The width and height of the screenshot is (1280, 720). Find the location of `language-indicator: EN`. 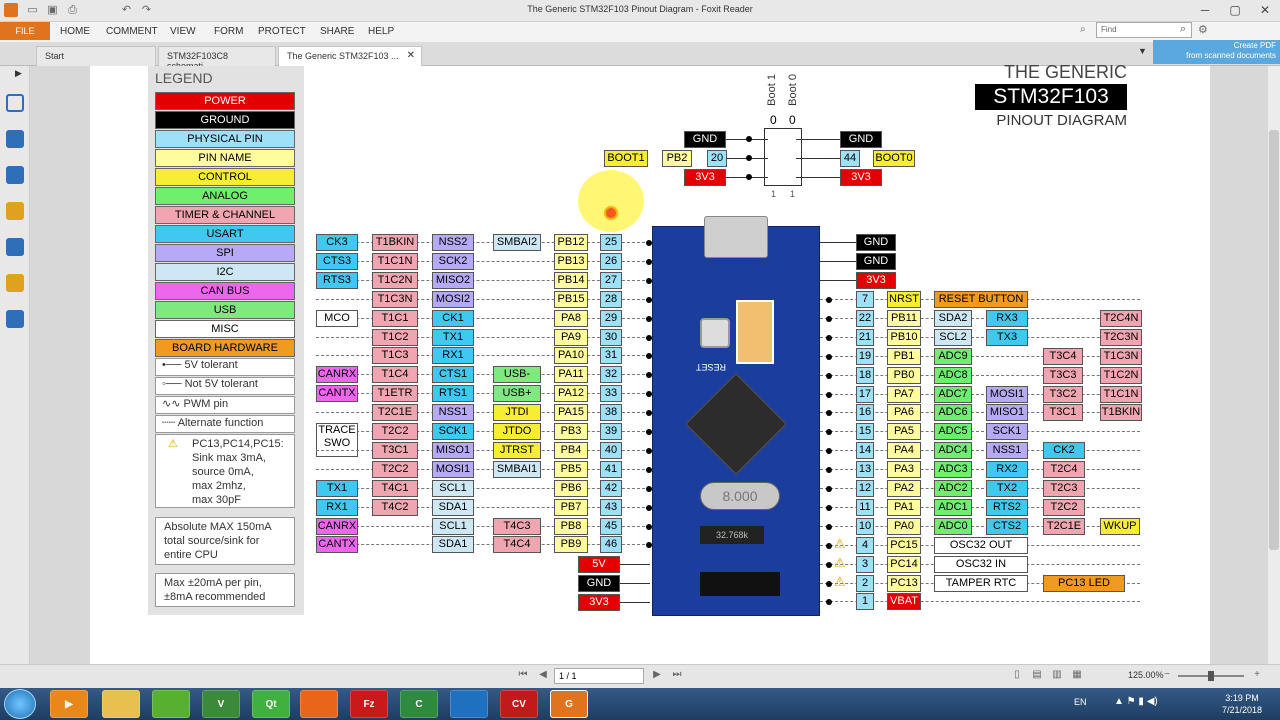

language-indicator: EN is located at coordinates (1080, 702).